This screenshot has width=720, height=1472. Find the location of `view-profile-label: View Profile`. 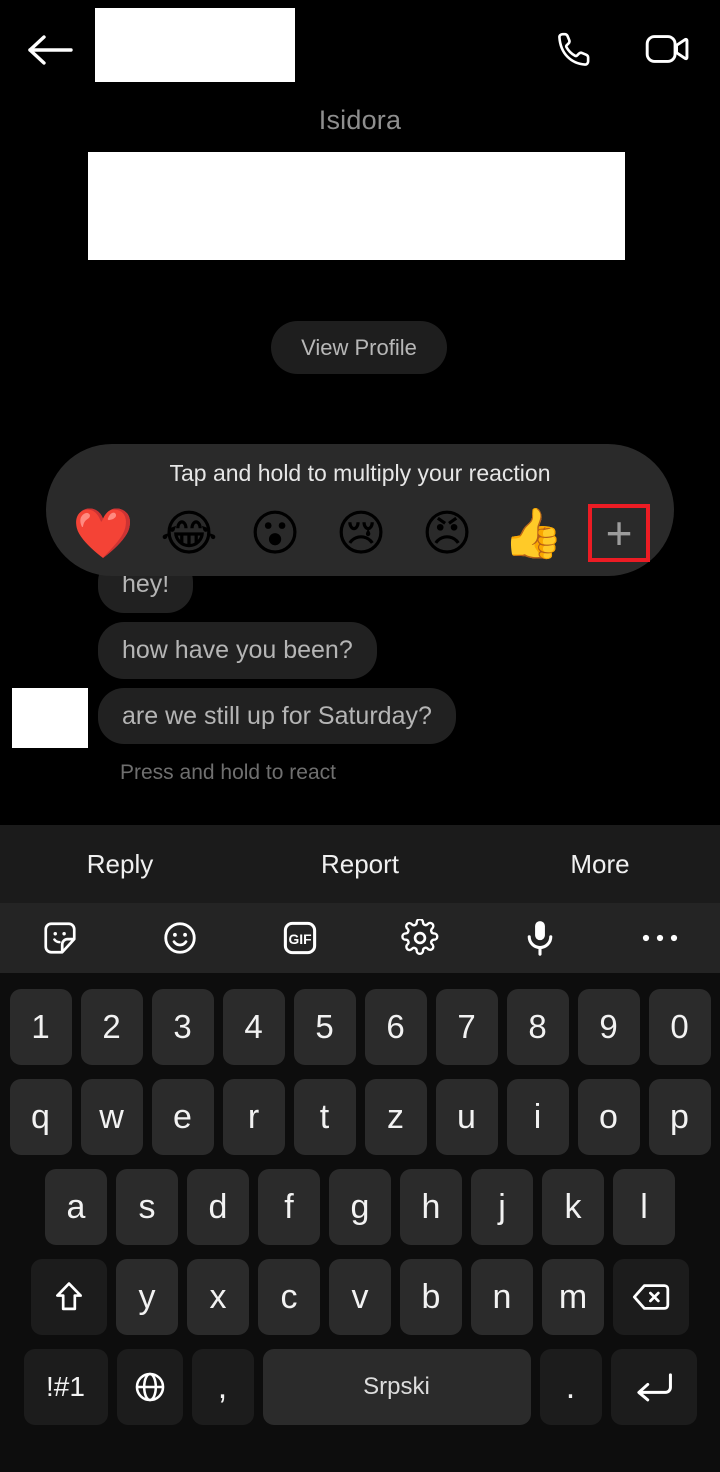

view-profile-label: View Profile is located at coordinates (359, 347).